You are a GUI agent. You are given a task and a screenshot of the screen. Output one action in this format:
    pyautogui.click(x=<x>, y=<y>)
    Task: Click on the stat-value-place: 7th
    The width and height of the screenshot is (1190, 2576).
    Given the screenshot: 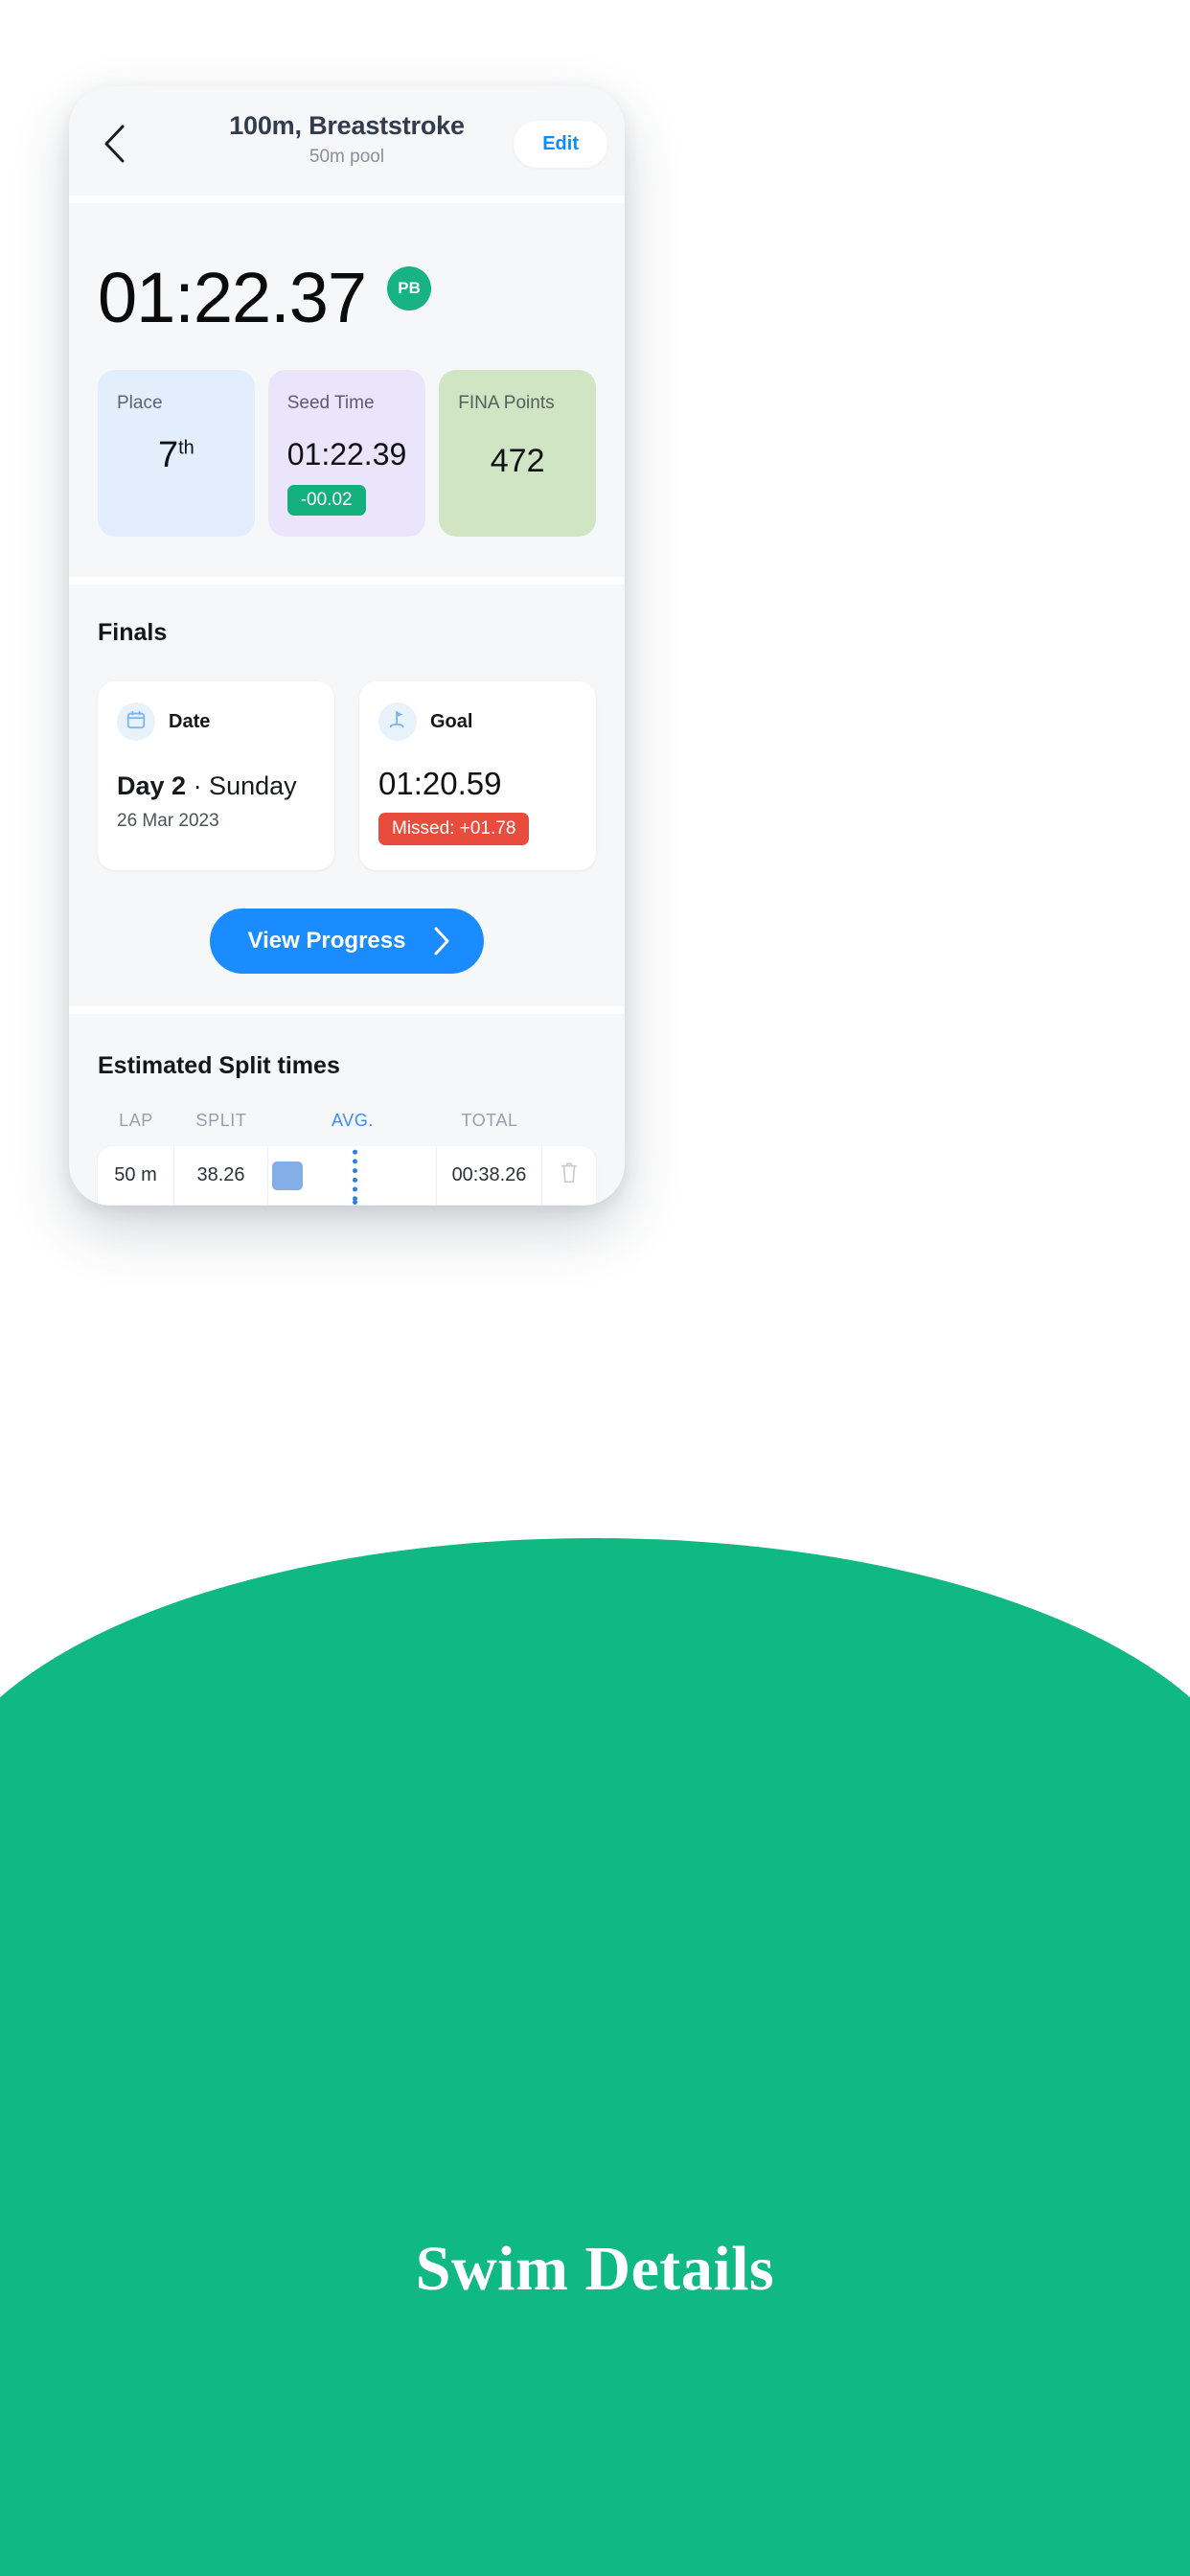 What is the action you would take?
    pyautogui.click(x=177, y=455)
    